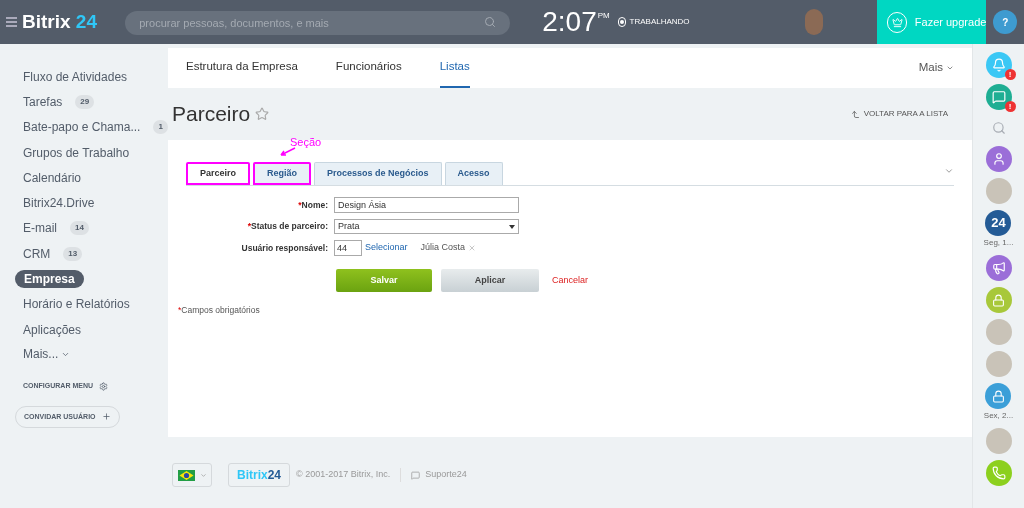 The width and height of the screenshot is (1024, 508). What do you see at coordinates (76, 304) in the screenshot?
I see `sidebar-item: Horário e Relatórios` at bounding box center [76, 304].